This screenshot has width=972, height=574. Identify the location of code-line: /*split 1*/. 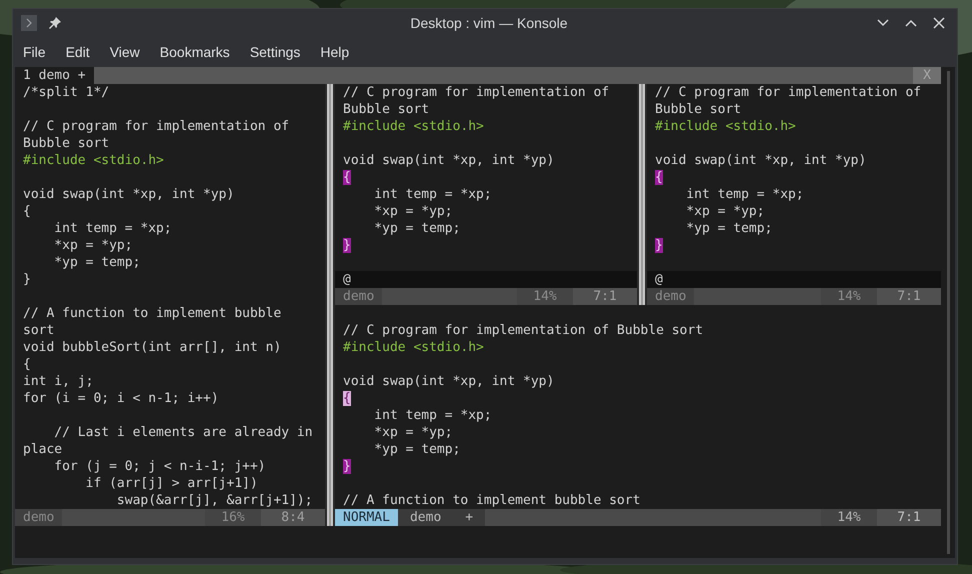
(66, 92).